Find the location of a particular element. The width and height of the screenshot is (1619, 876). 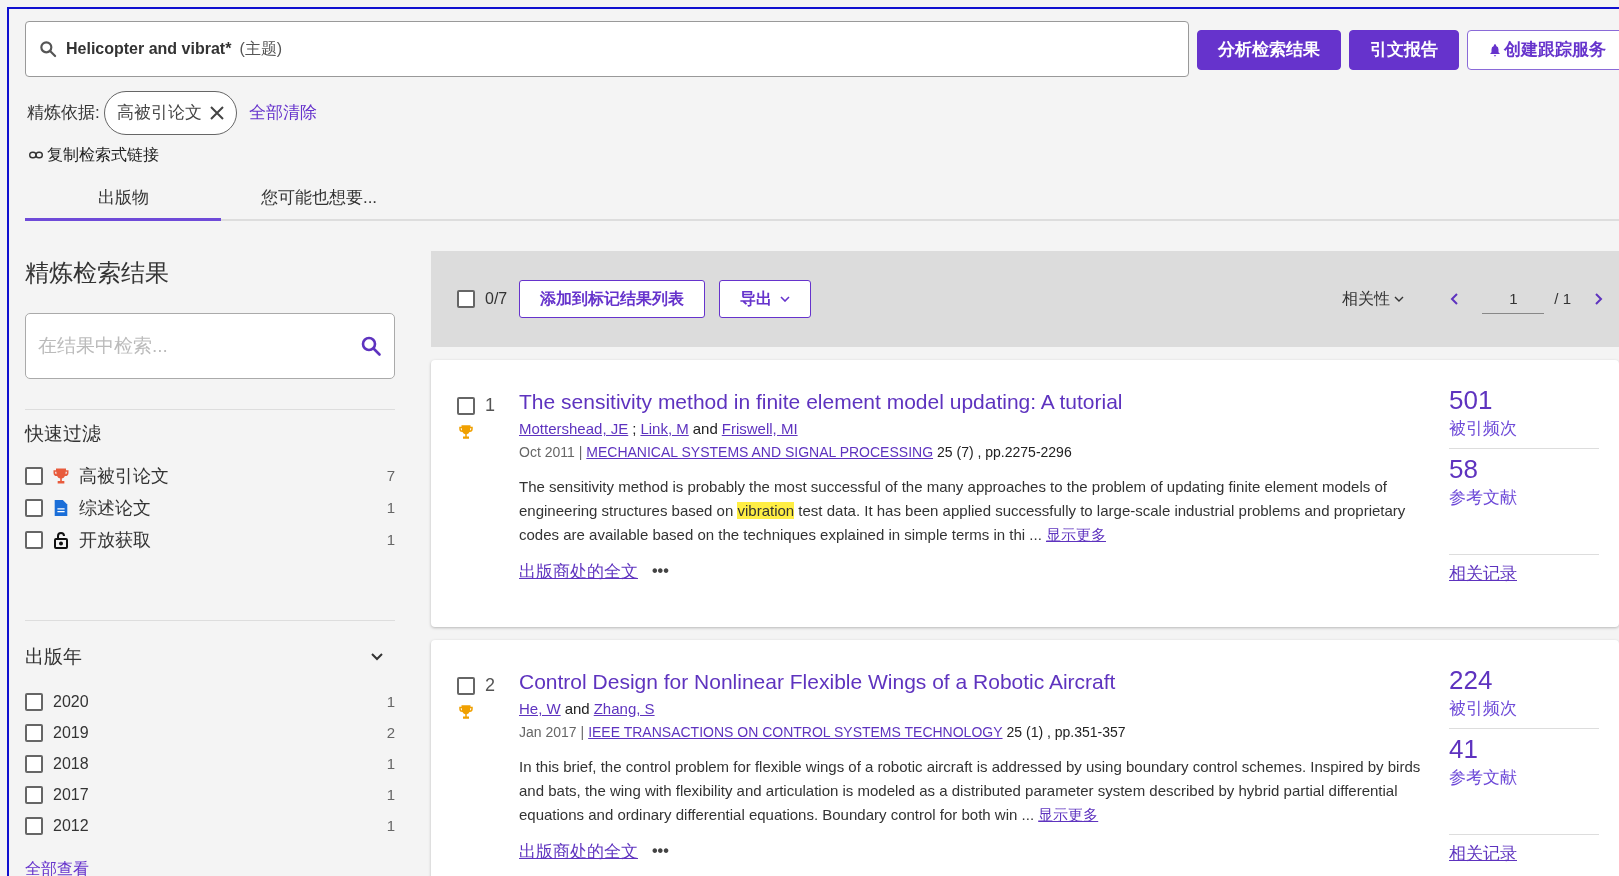

lock-icon is located at coordinates (61, 540).